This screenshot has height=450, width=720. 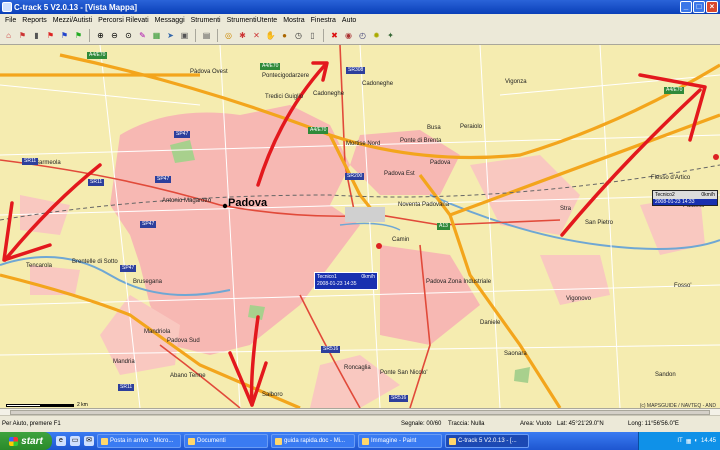 What do you see at coordinates (360, 7) in the screenshot?
I see `title-bar: C-track 5 V2.0.13 - [Vista Mappa] _ □ ×` at bounding box center [360, 7].